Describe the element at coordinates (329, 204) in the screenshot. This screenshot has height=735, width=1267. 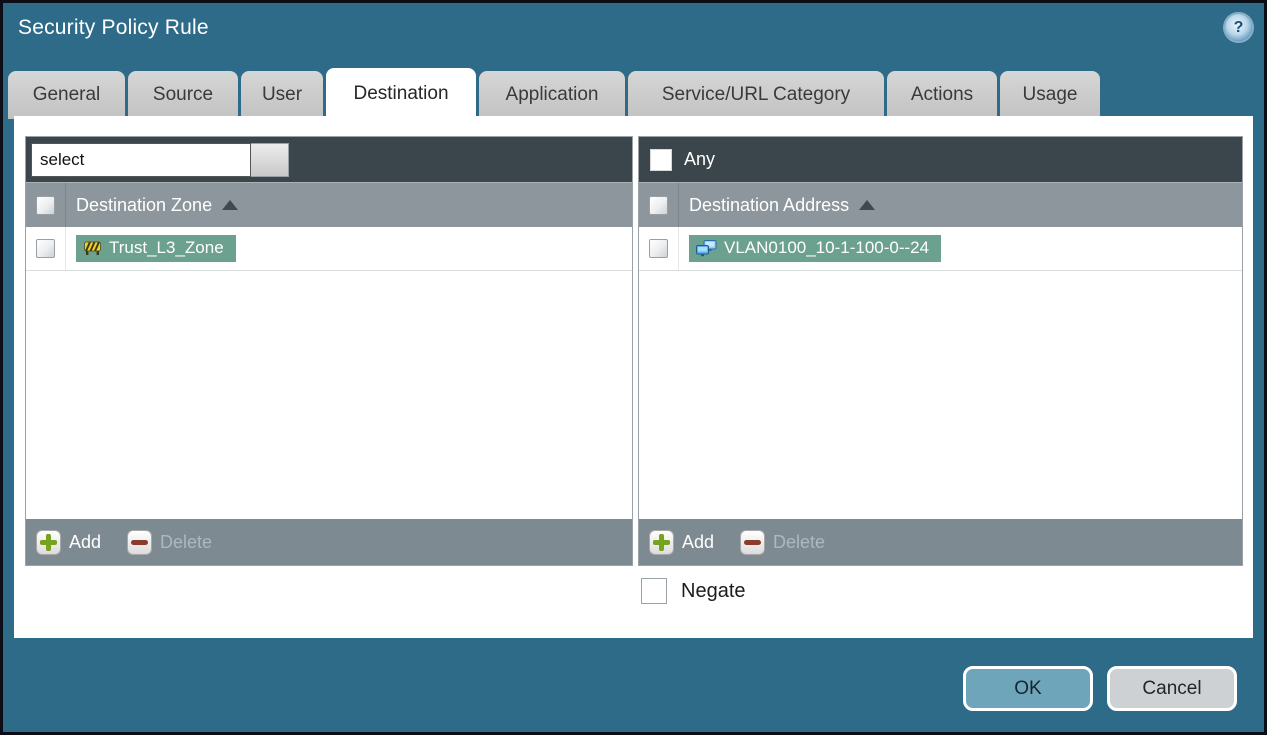
I see `zone-column-header-row: Destination Zone` at that location.